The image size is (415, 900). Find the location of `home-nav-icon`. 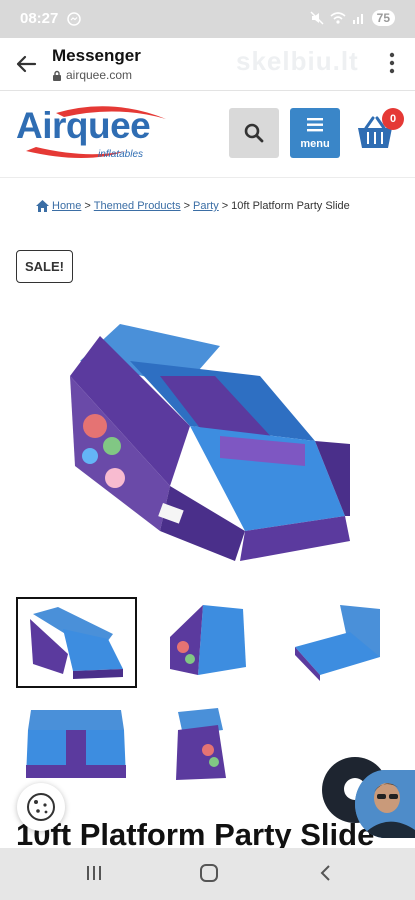

home-nav-icon is located at coordinates (209, 873).